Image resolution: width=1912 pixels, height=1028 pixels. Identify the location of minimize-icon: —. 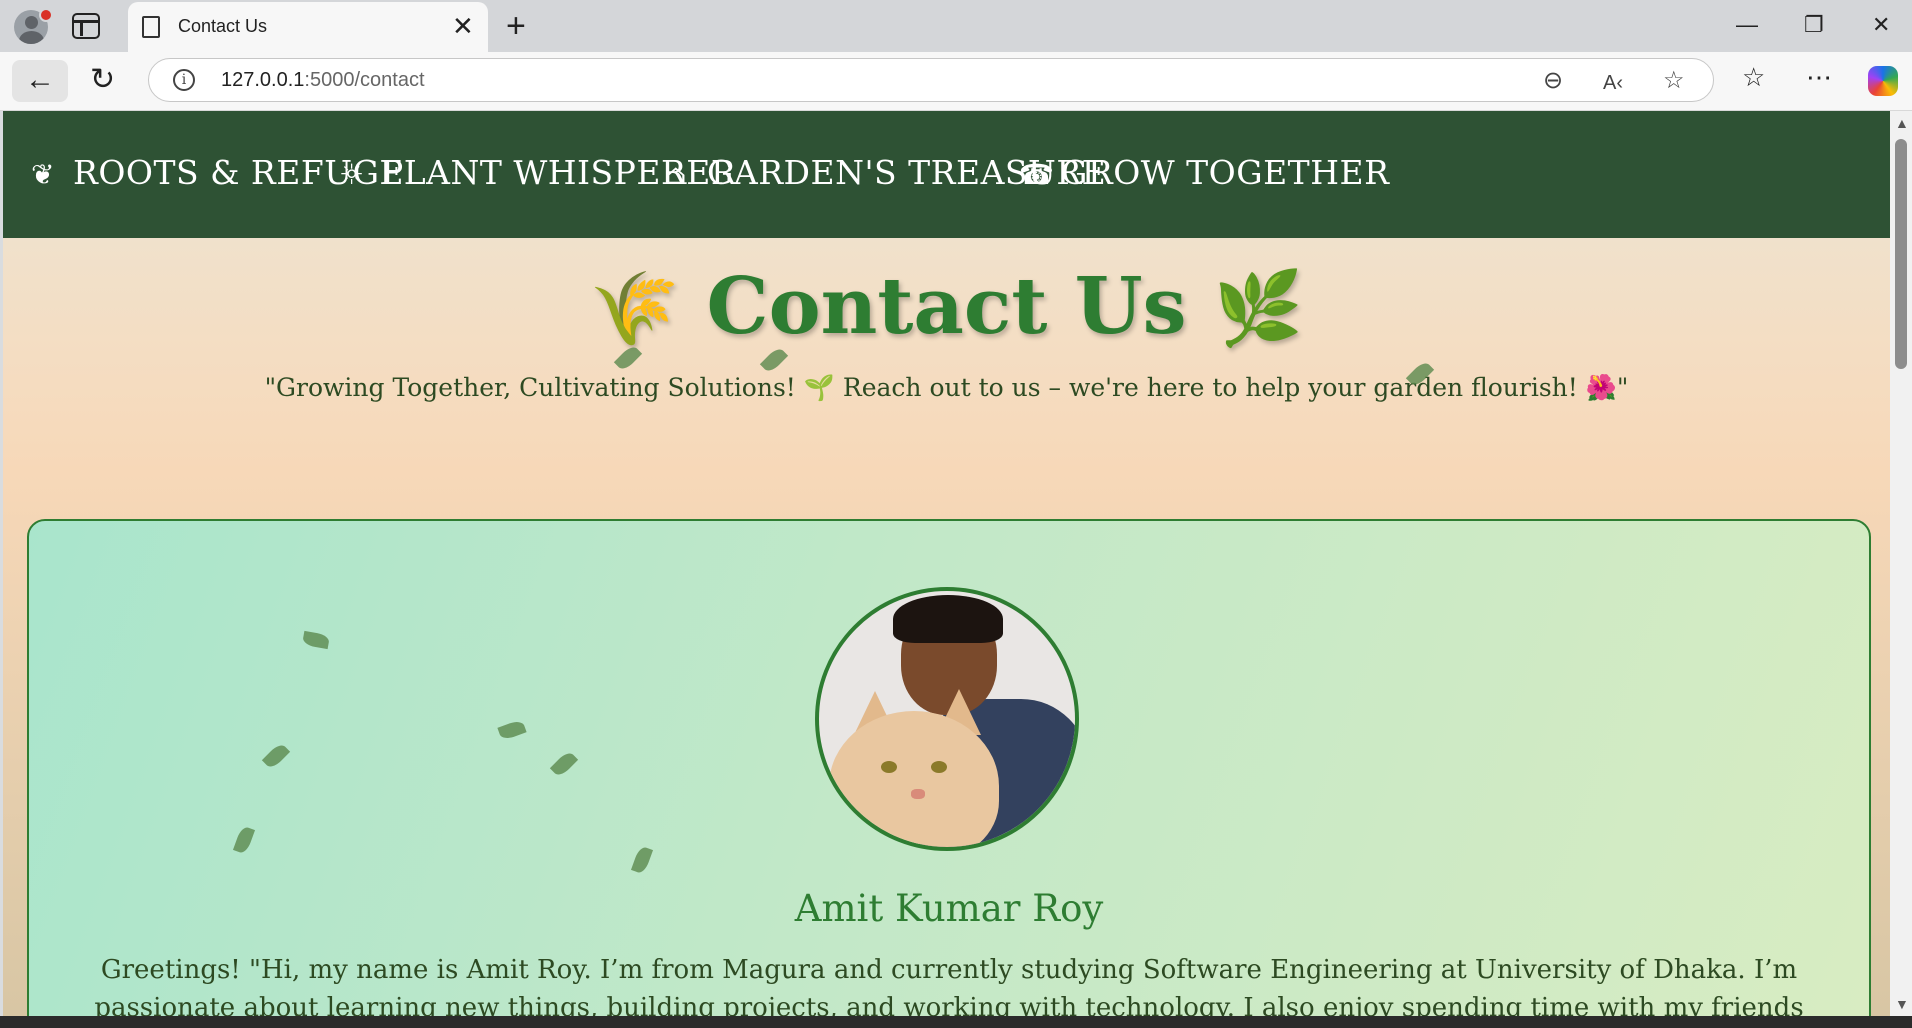
(1747, 25).